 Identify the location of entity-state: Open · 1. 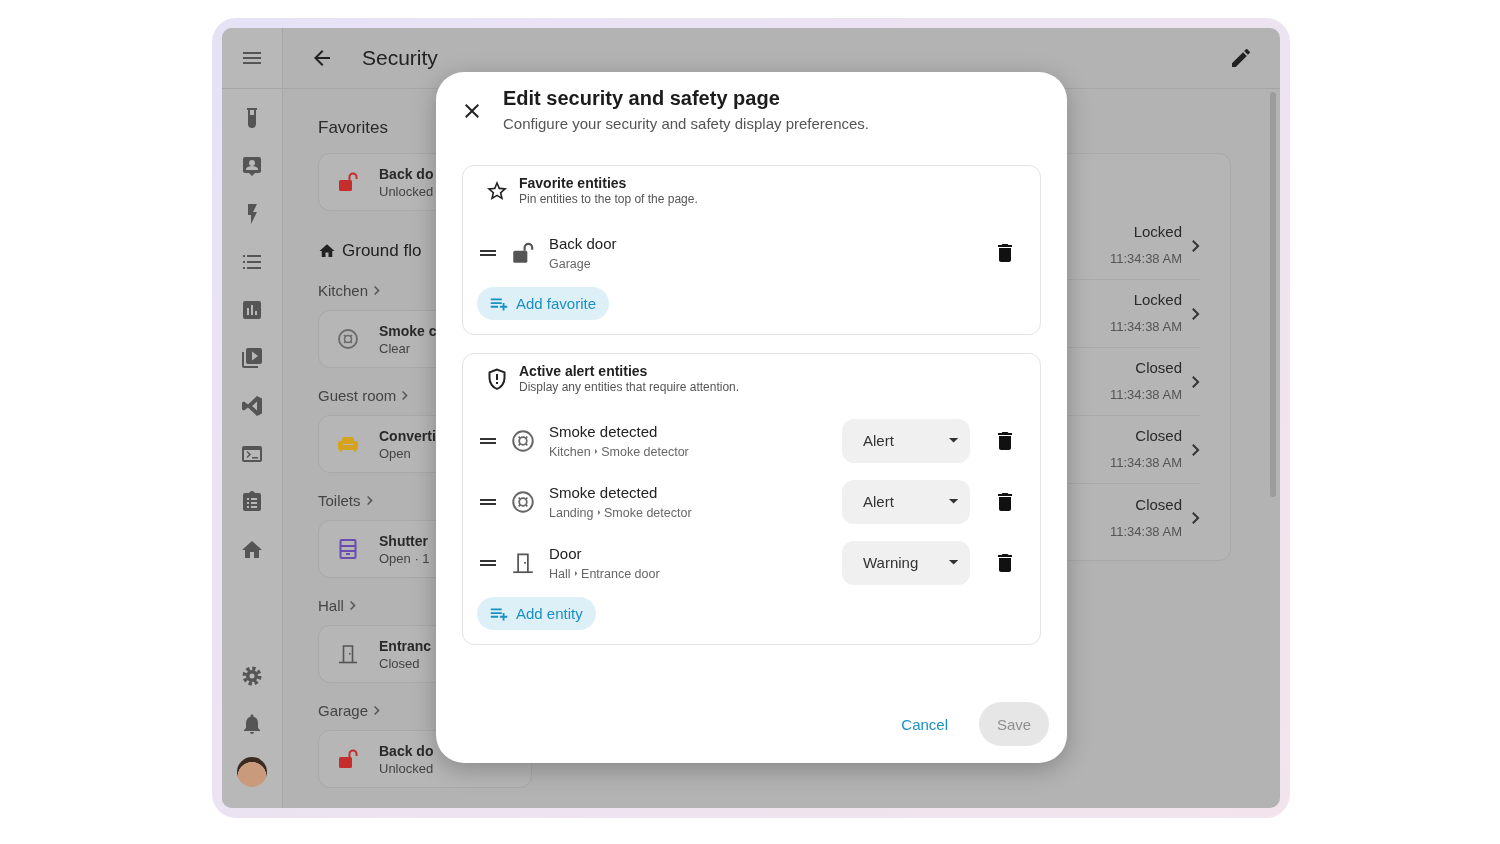
(404, 558).